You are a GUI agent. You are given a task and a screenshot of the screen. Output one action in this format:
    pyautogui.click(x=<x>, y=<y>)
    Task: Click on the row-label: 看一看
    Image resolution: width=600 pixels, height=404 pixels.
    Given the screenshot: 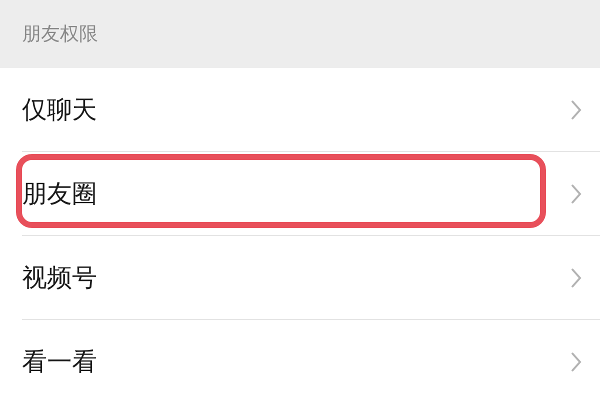 What is the action you would take?
    pyautogui.click(x=60, y=362)
    